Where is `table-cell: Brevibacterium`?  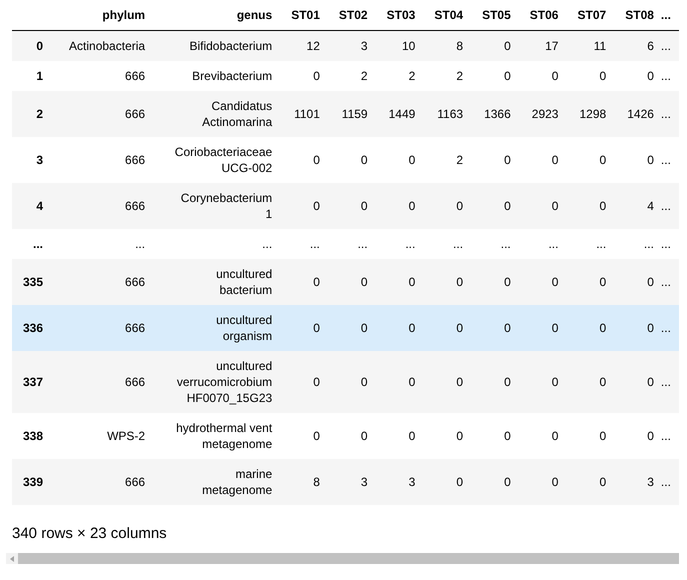 table-cell: Brevibacterium is located at coordinates (214, 76).